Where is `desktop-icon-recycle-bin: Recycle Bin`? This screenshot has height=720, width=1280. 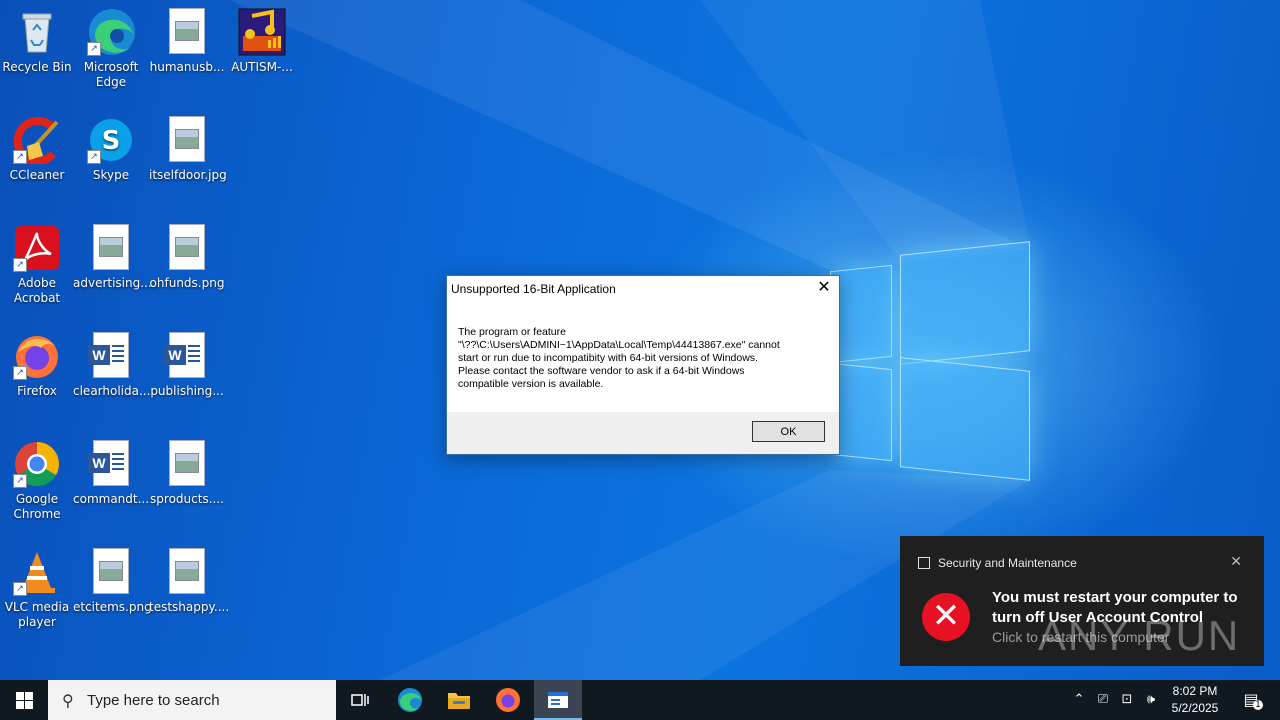 desktop-icon-recycle-bin: Recycle Bin is located at coordinates (37, 38).